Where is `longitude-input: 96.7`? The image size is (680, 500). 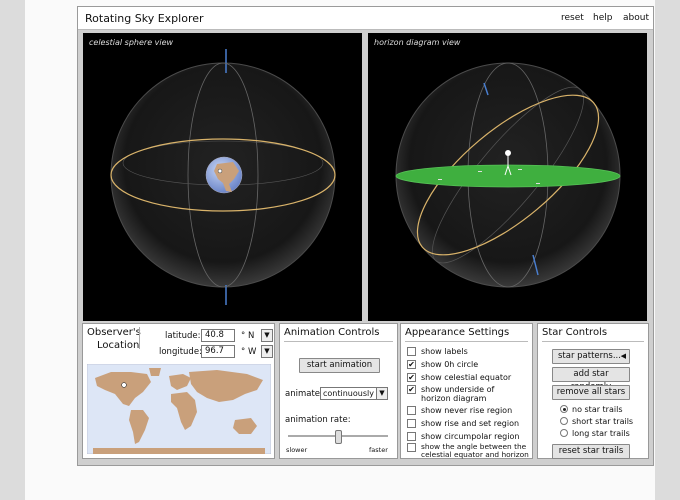 longitude-input: 96.7 is located at coordinates (218, 351).